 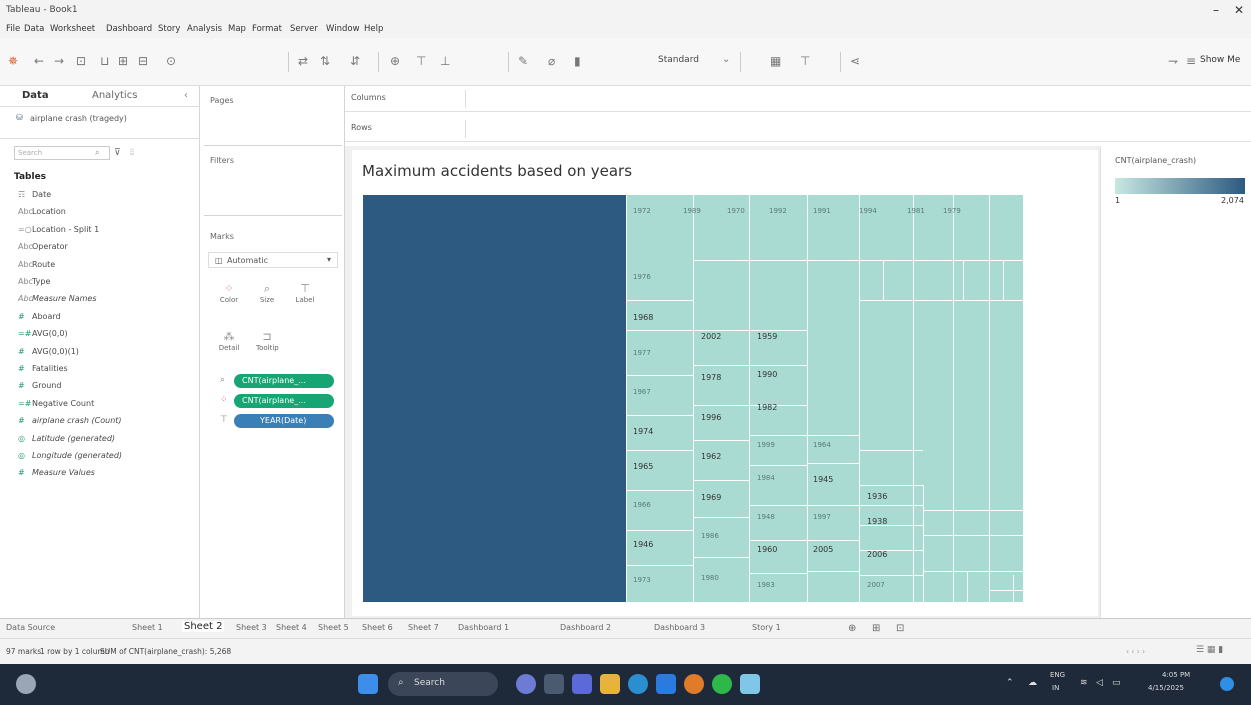 I want to click on field-item: AbcLocation, so click(x=42, y=211).